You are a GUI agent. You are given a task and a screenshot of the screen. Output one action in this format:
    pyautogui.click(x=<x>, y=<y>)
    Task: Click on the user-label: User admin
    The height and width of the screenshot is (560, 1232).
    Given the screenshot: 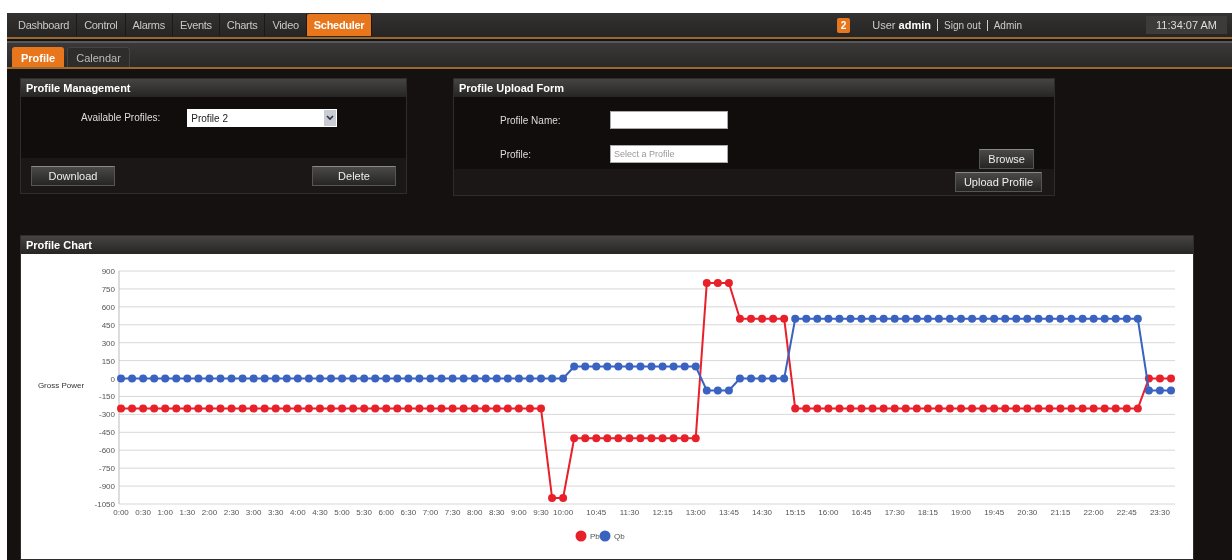 What is the action you would take?
    pyautogui.click(x=905, y=25)
    